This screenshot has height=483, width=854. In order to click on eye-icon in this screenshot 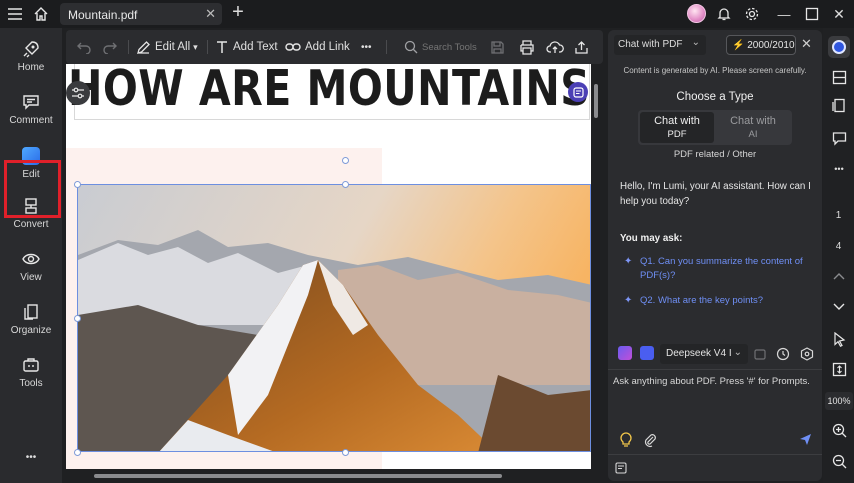, I will do `click(31, 259)`.